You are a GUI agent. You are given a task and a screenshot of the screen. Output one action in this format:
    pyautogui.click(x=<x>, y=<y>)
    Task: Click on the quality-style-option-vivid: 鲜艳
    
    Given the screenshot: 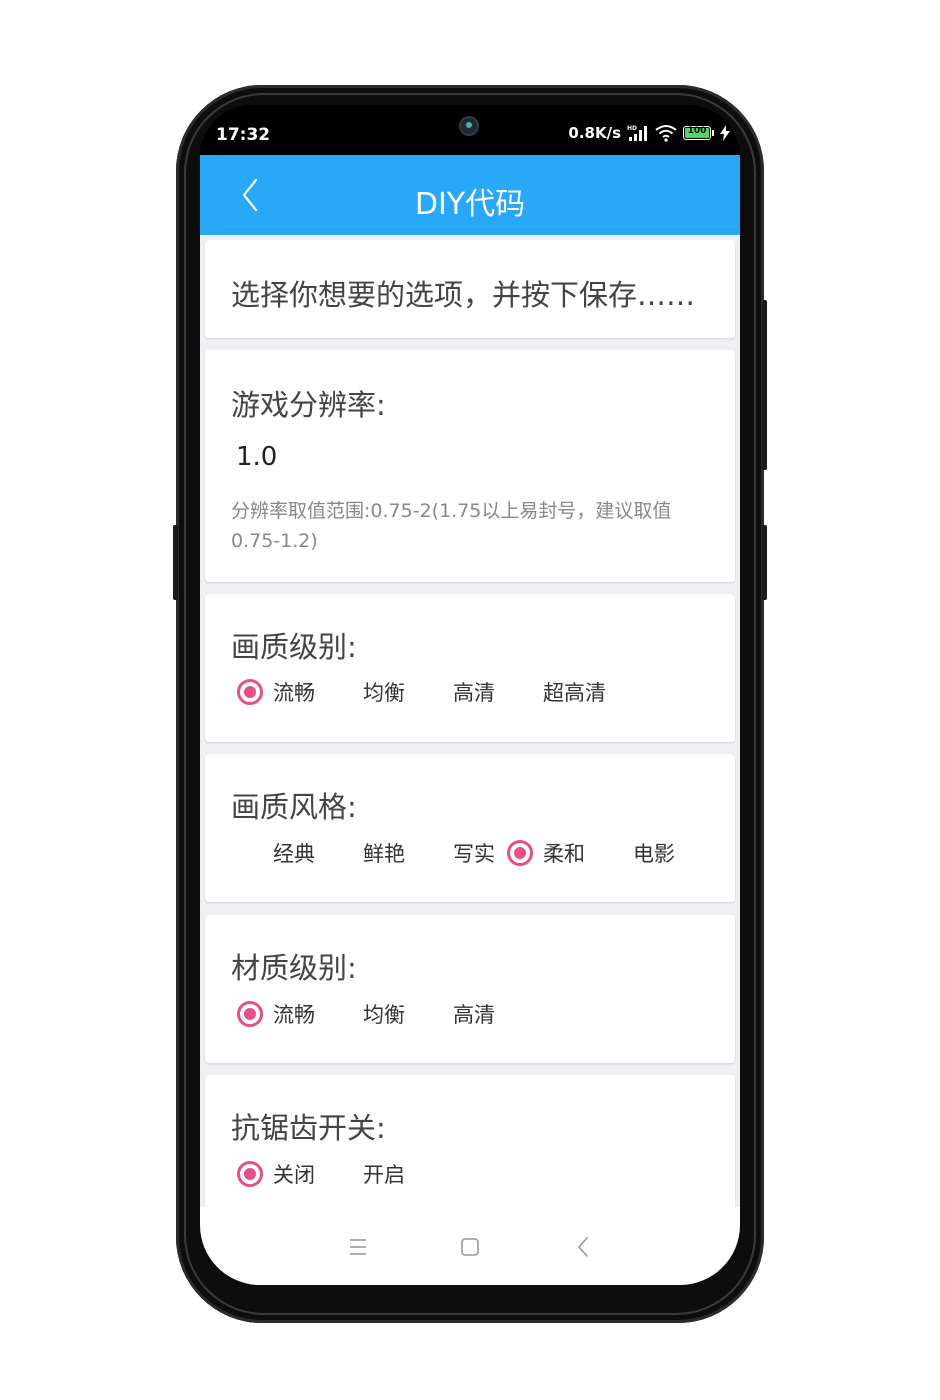 What is the action you would take?
    pyautogui.click(x=372, y=853)
    